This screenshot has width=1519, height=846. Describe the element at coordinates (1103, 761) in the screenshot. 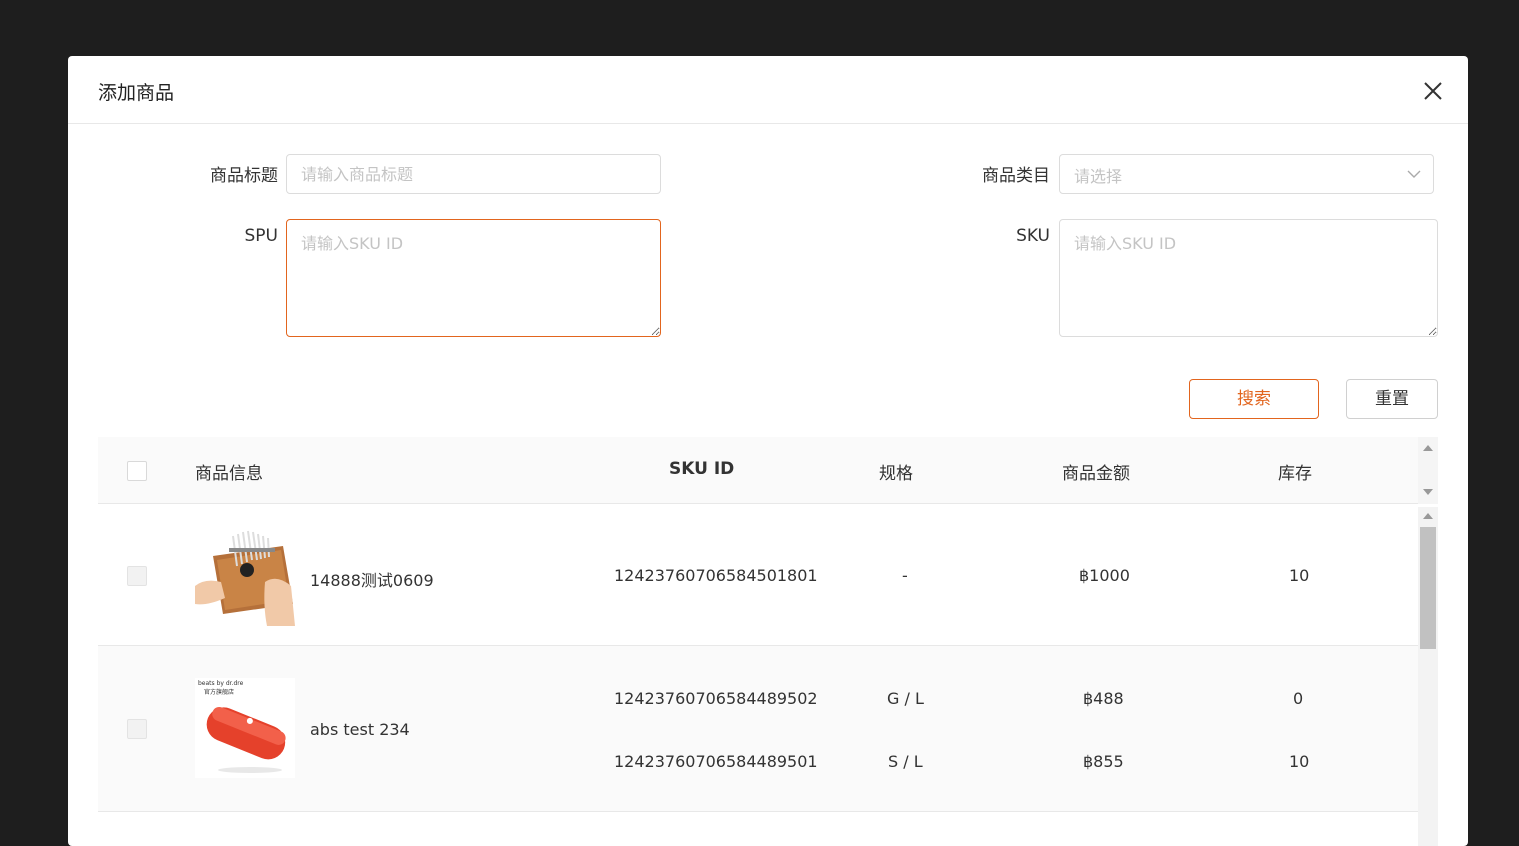

I see `price-cell: ฿855` at that location.